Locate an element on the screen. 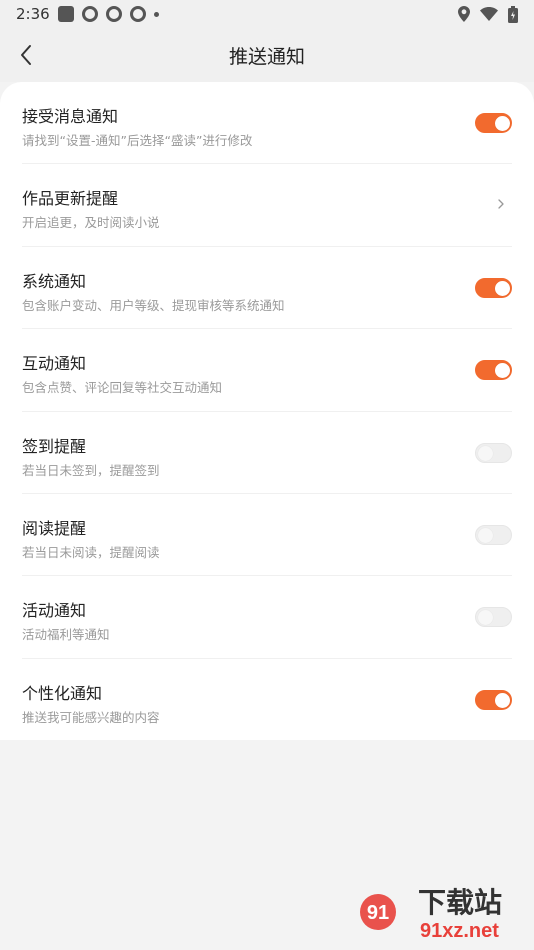 Image resolution: width=534 pixels, height=950 pixels. chevron-right-icon is located at coordinates (501, 204).